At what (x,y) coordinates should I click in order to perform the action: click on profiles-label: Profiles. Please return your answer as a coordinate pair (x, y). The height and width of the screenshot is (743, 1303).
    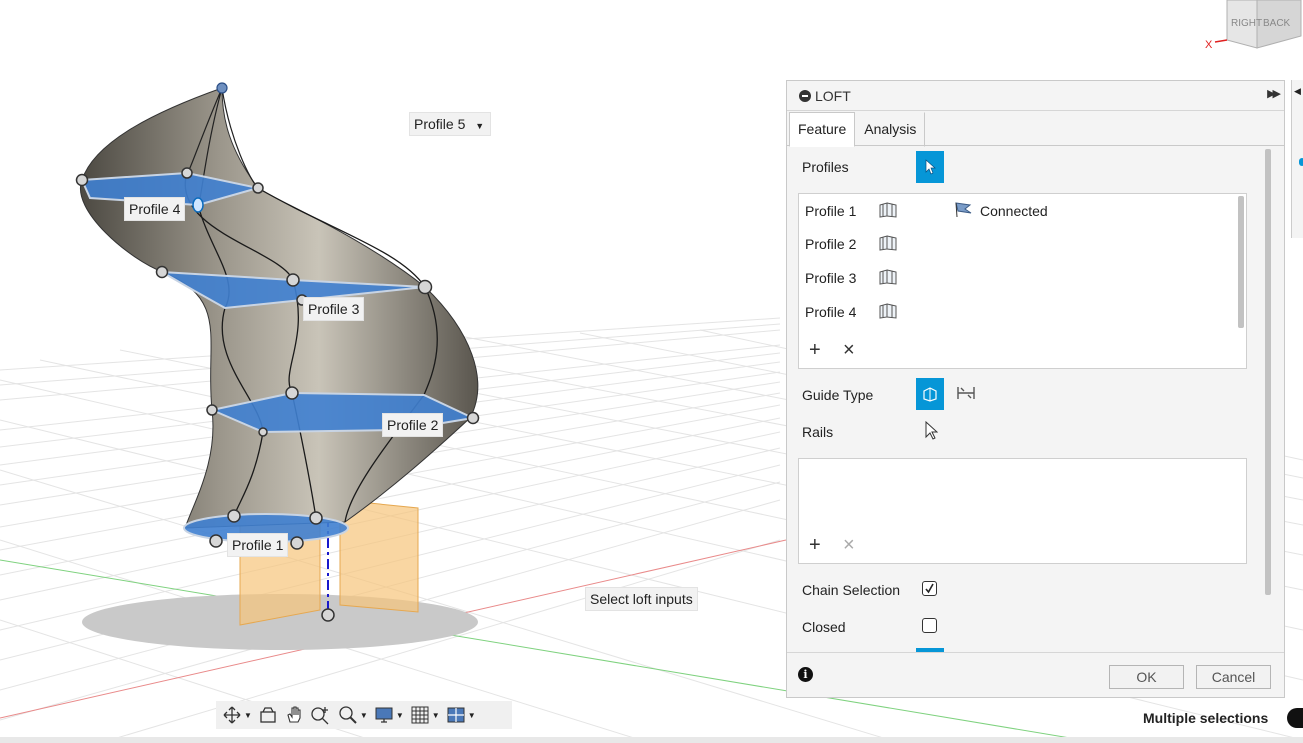
    Looking at the image, I should click on (825, 167).